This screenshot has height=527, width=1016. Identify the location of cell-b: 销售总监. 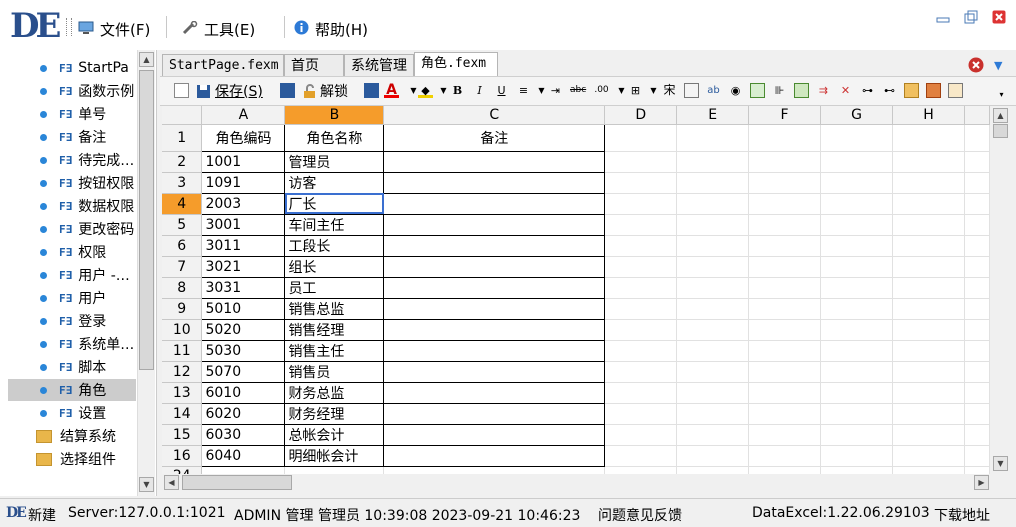
(334, 308).